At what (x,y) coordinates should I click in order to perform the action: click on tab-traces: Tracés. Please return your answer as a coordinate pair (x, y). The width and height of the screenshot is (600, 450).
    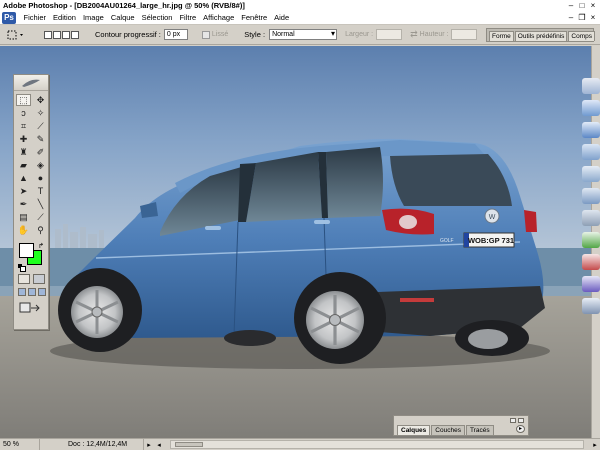
    Looking at the image, I should click on (479, 430).